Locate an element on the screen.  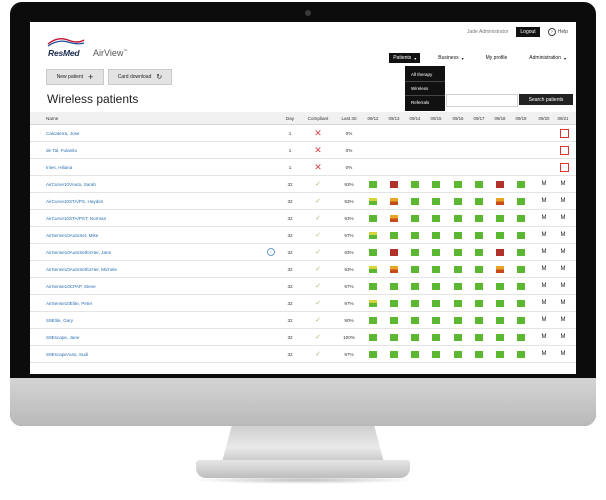
nav-my-profile: My profile is located at coordinates (497, 58).